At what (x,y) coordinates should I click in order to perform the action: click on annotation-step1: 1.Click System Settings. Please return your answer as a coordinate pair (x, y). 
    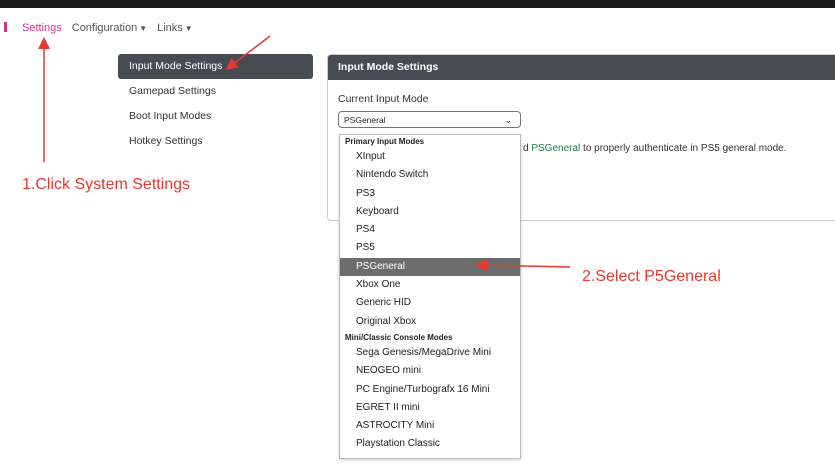
    Looking at the image, I should click on (106, 184).